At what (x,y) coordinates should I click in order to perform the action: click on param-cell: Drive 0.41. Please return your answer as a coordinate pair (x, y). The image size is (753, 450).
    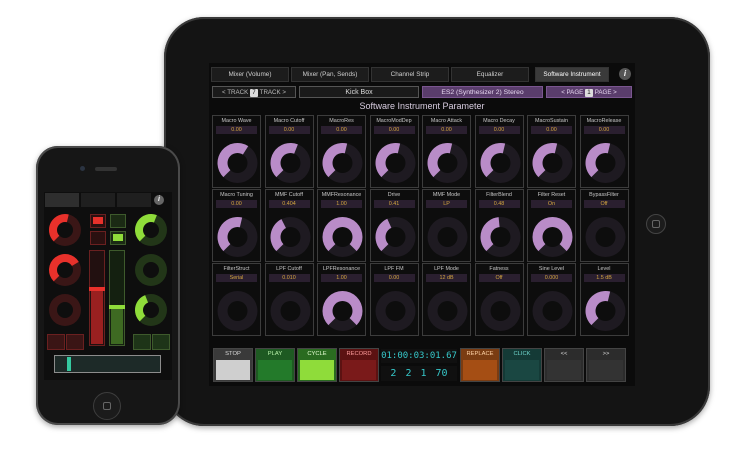
    Looking at the image, I should click on (394, 225).